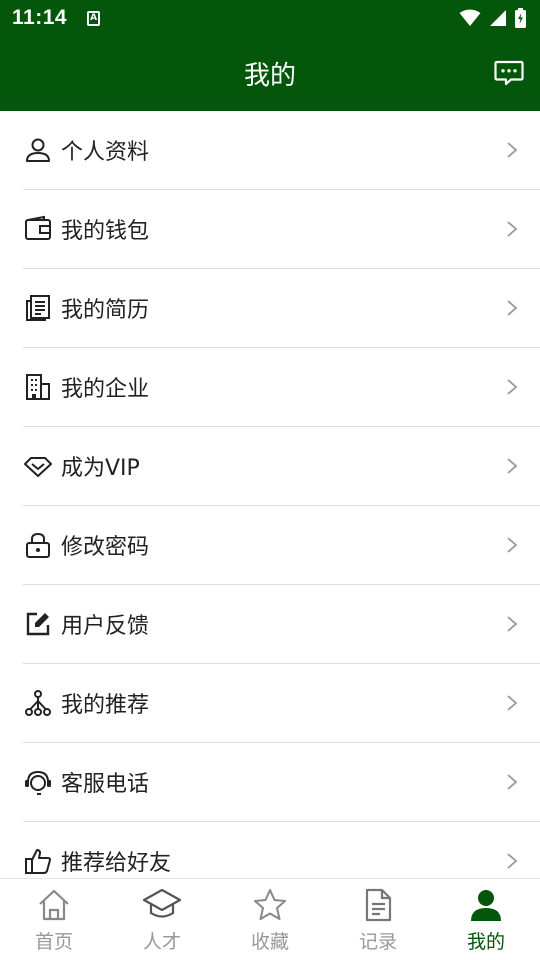 The height and width of the screenshot is (960, 540). Describe the element at coordinates (281, 850) in the screenshot. I see `menu-item-recommend-friends: 推荐给好友` at that location.